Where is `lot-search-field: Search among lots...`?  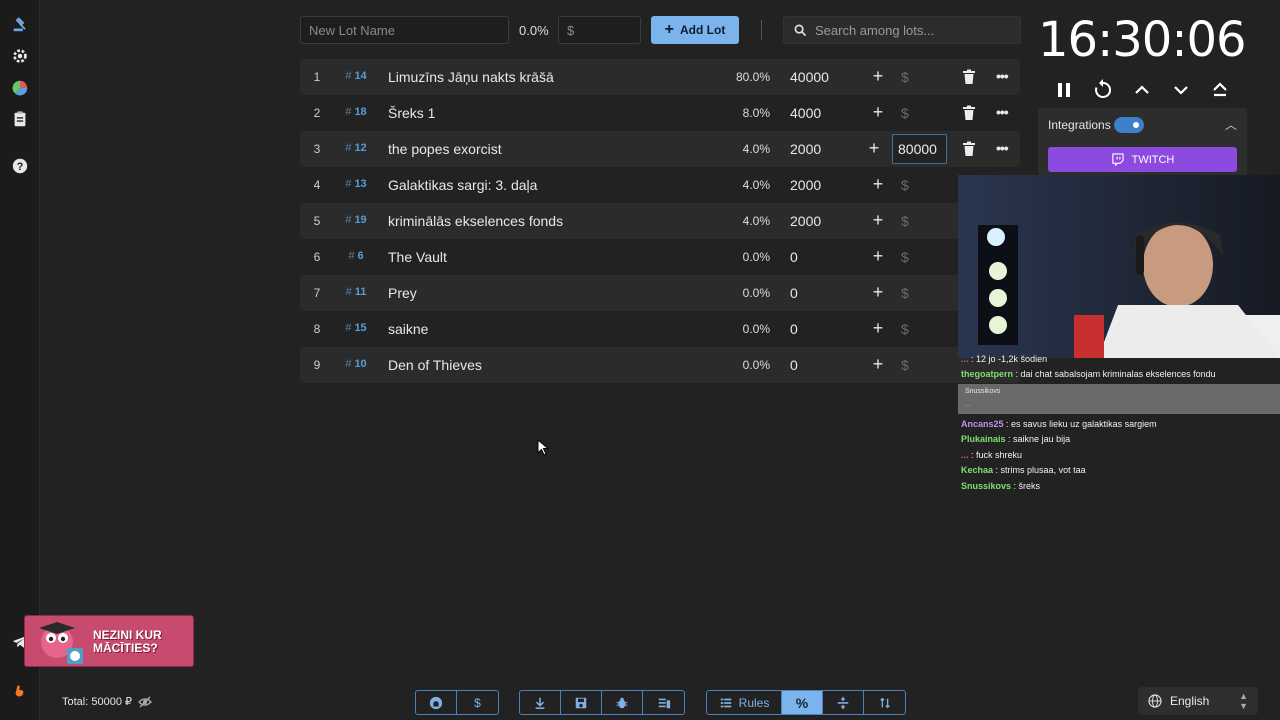 lot-search-field: Search among lots... is located at coordinates (902, 30).